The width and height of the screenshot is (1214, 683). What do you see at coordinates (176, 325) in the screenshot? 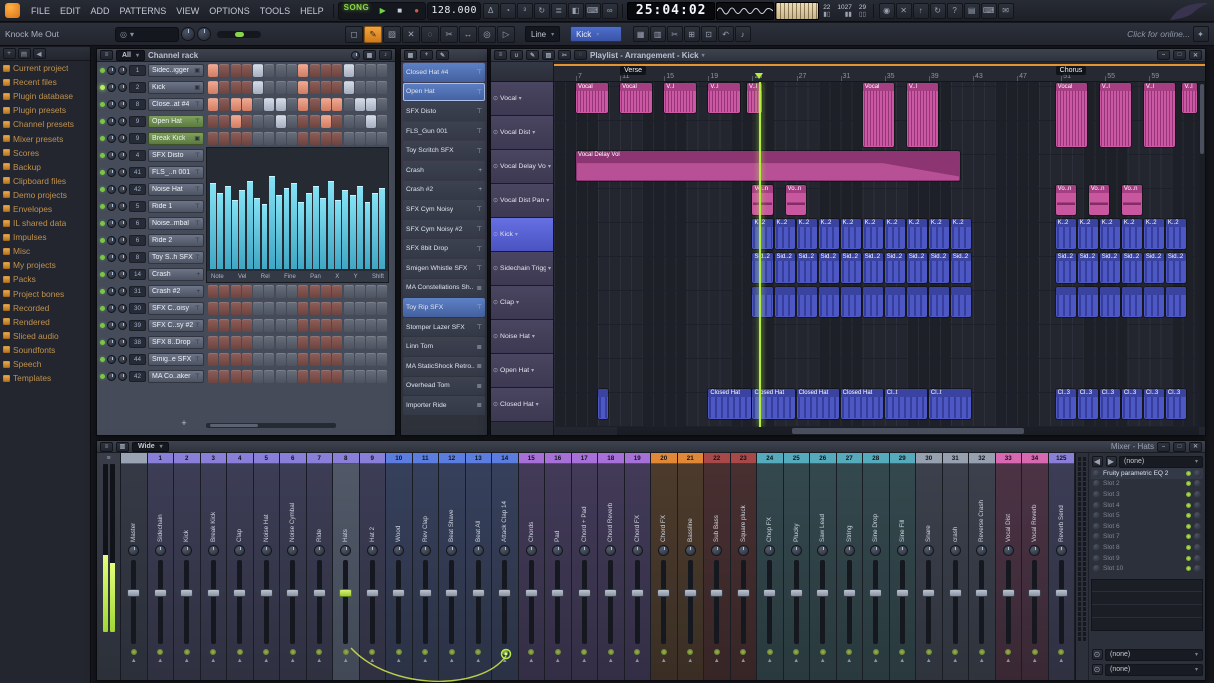
I see `channel-button: SFX C..sy #2 ⊤` at bounding box center [176, 325].